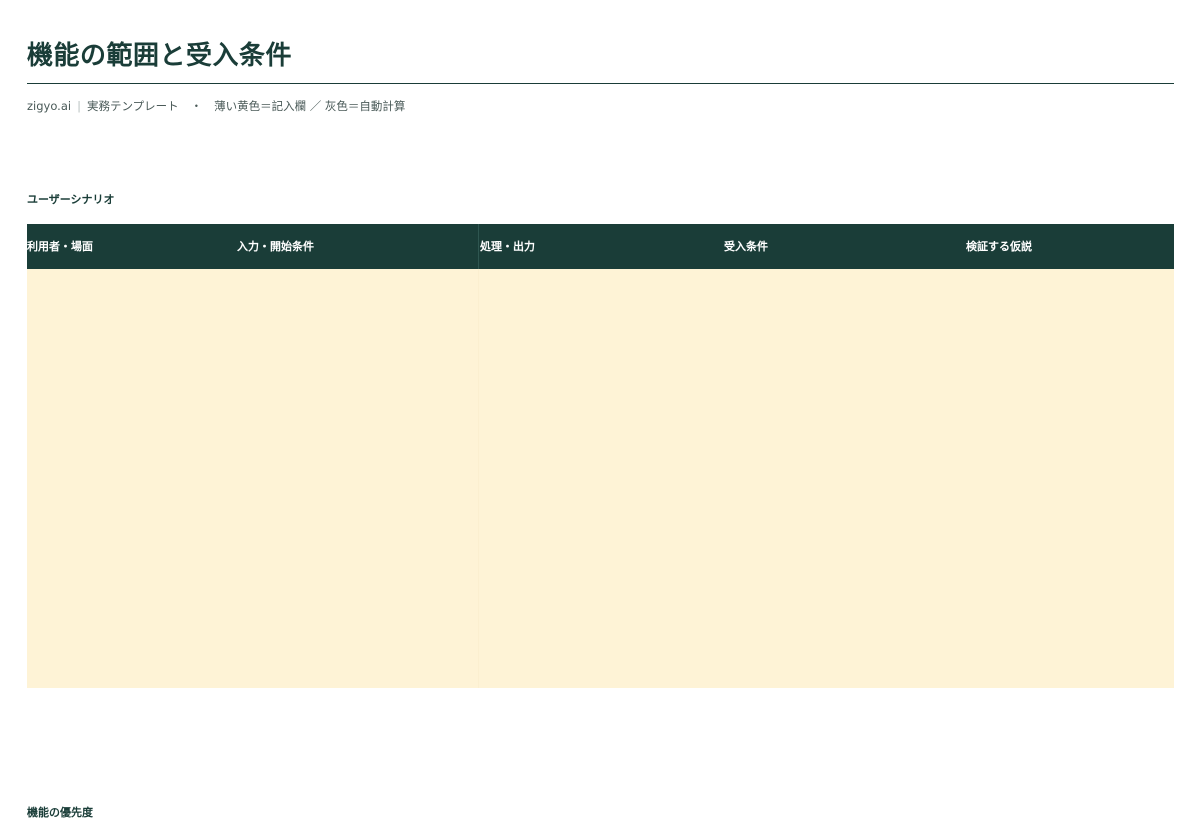  What do you see at coordinates (746, 246) in the screenshot?
I see `column-header-acceptance: 受入条件` at bounding box center [746, 246].